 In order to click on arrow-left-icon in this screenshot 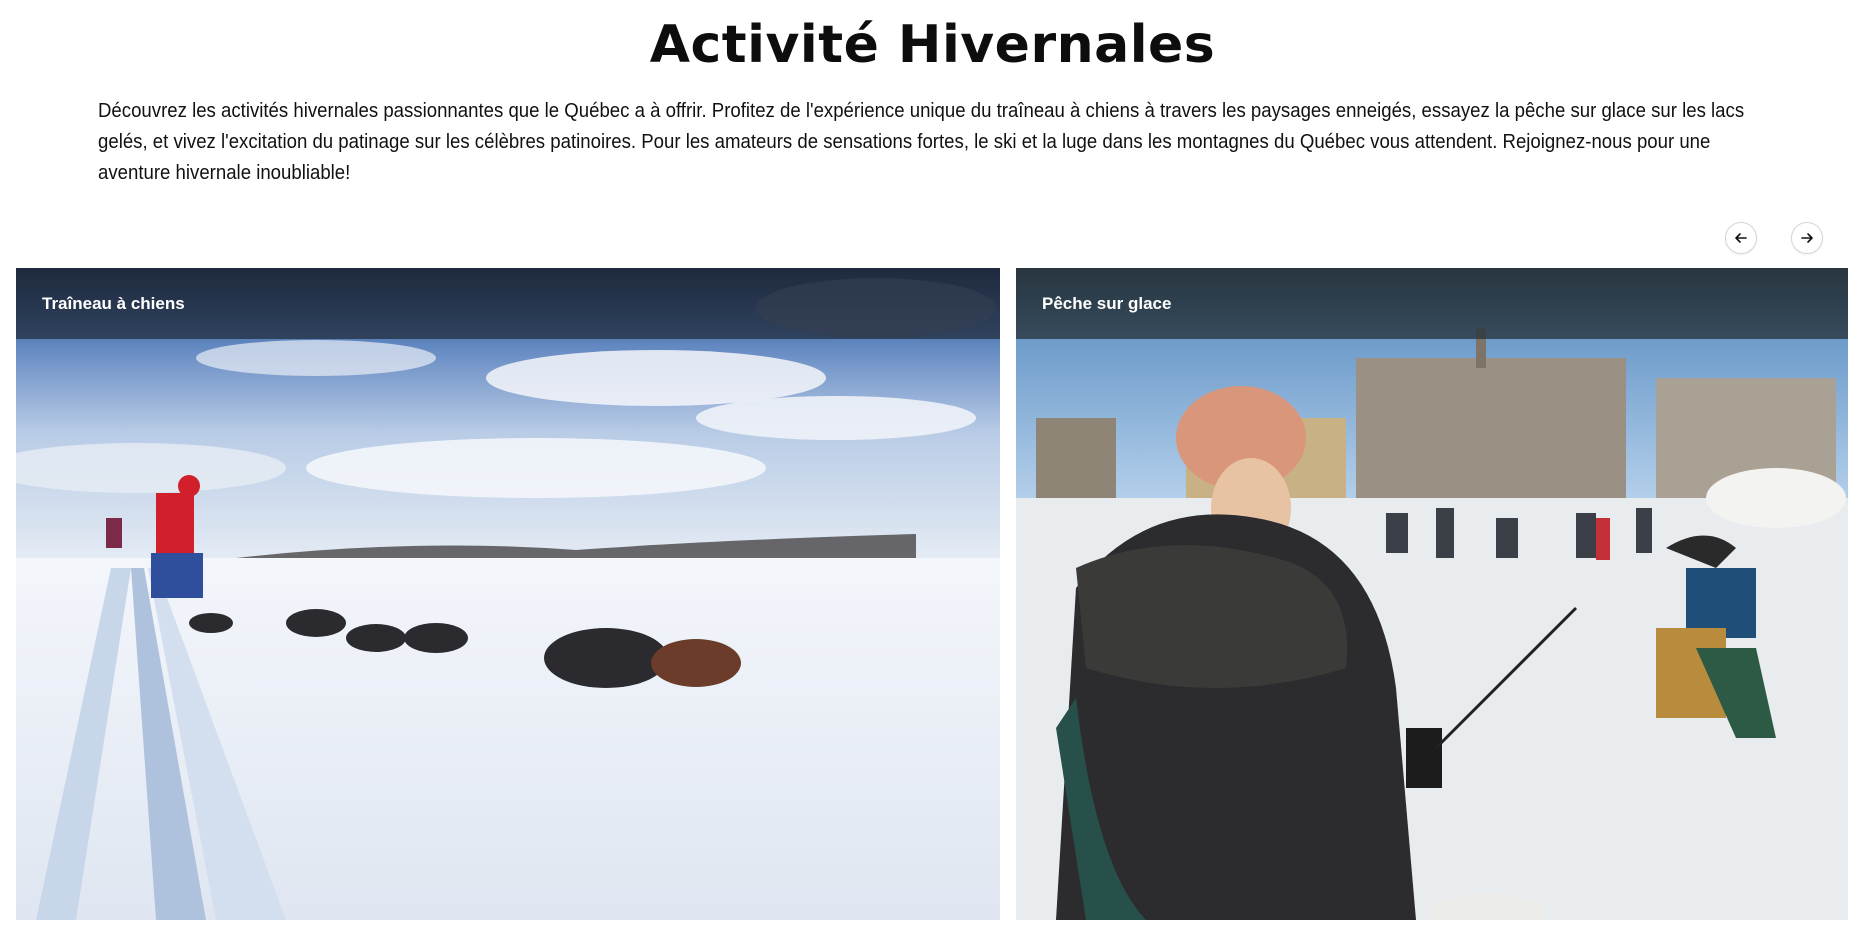, I will do `click(1741, 238)`.